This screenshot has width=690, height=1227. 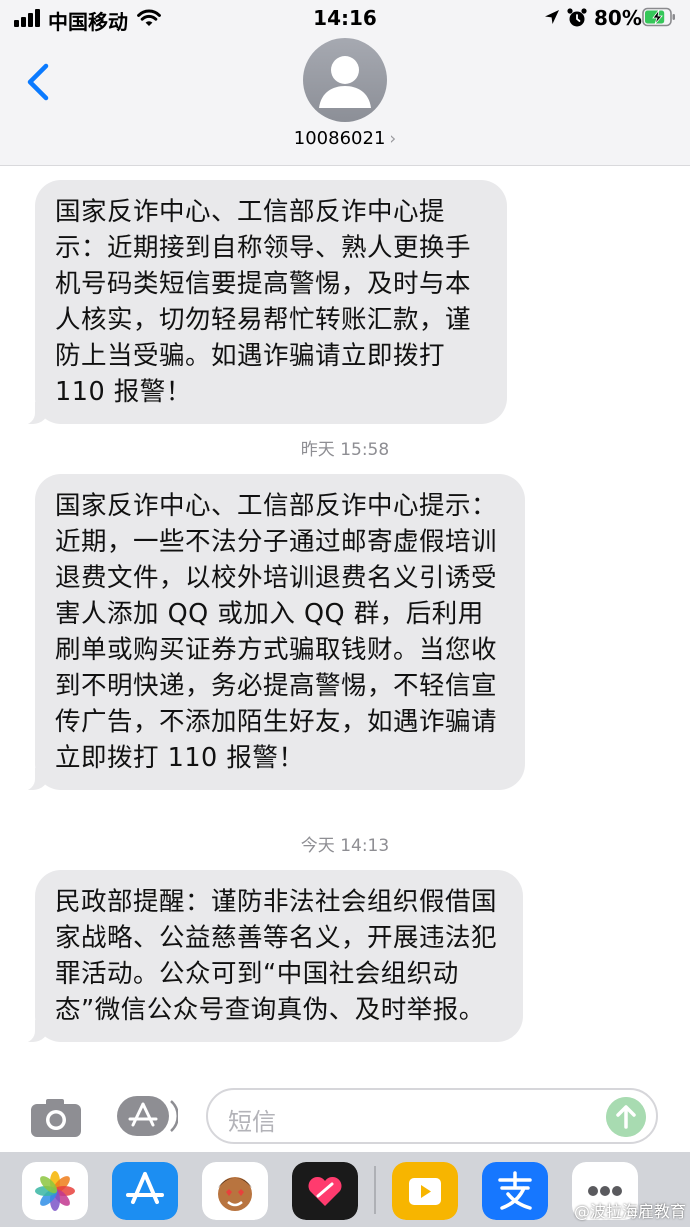 I want to click on camera-icon, so click(x=56, y=1118).